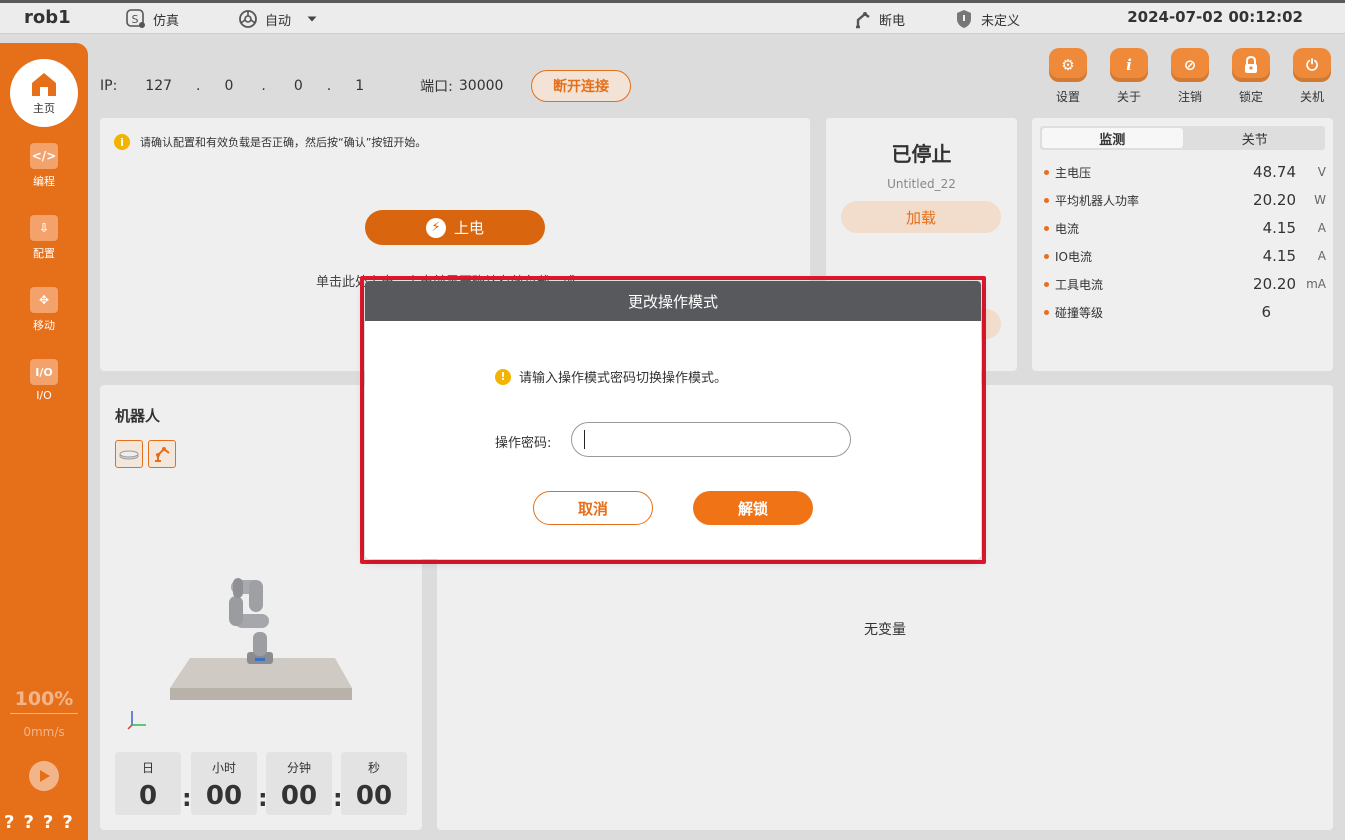 The width and height of the screenshot is (1345, 840). I want to click on sidebar-item-config: ⇩ 配置, so click(44, 238).